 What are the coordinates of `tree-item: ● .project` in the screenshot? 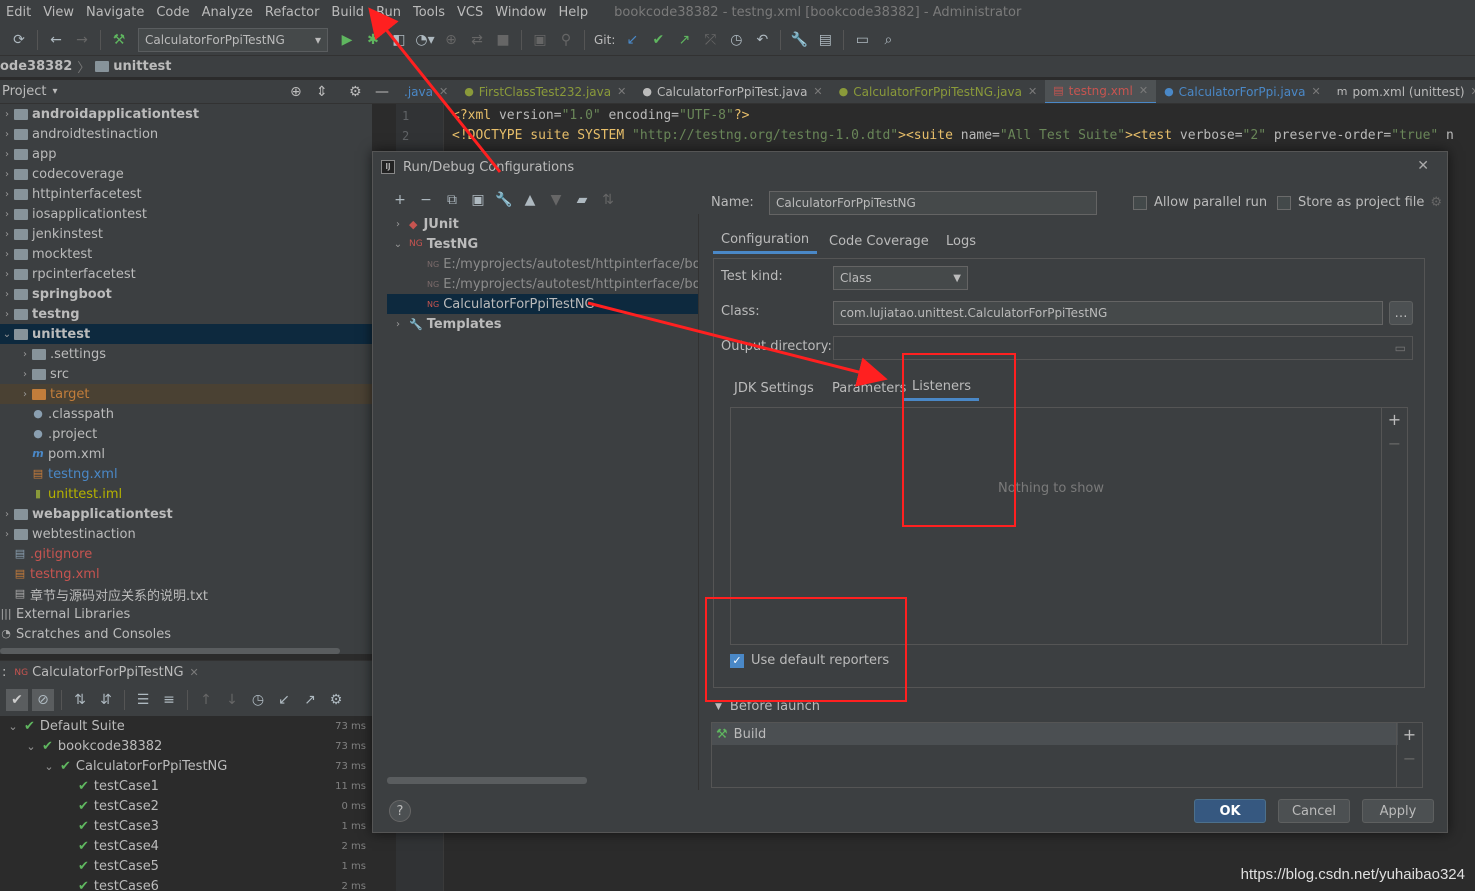 It's located at (186, 434).